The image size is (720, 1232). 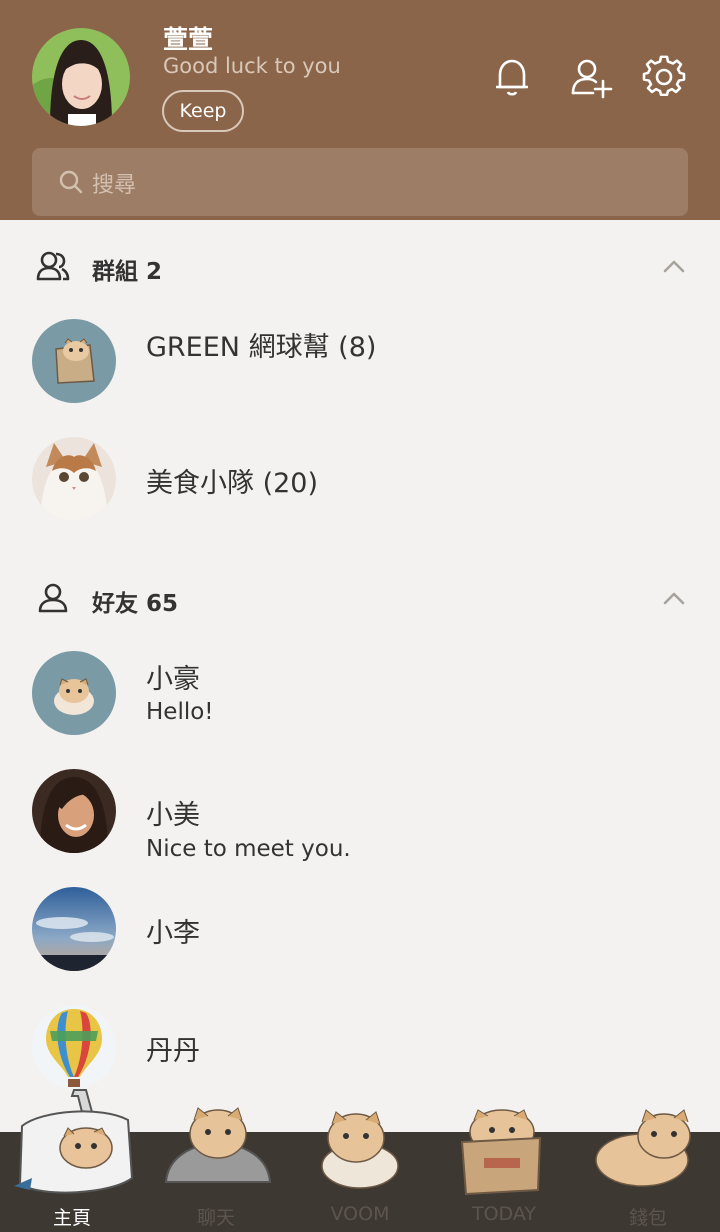 What do you see at coordinates (232, 483) in the screenshot?
I see `group-name: 美食小隊 (20)` at bounding box center [232, 483].